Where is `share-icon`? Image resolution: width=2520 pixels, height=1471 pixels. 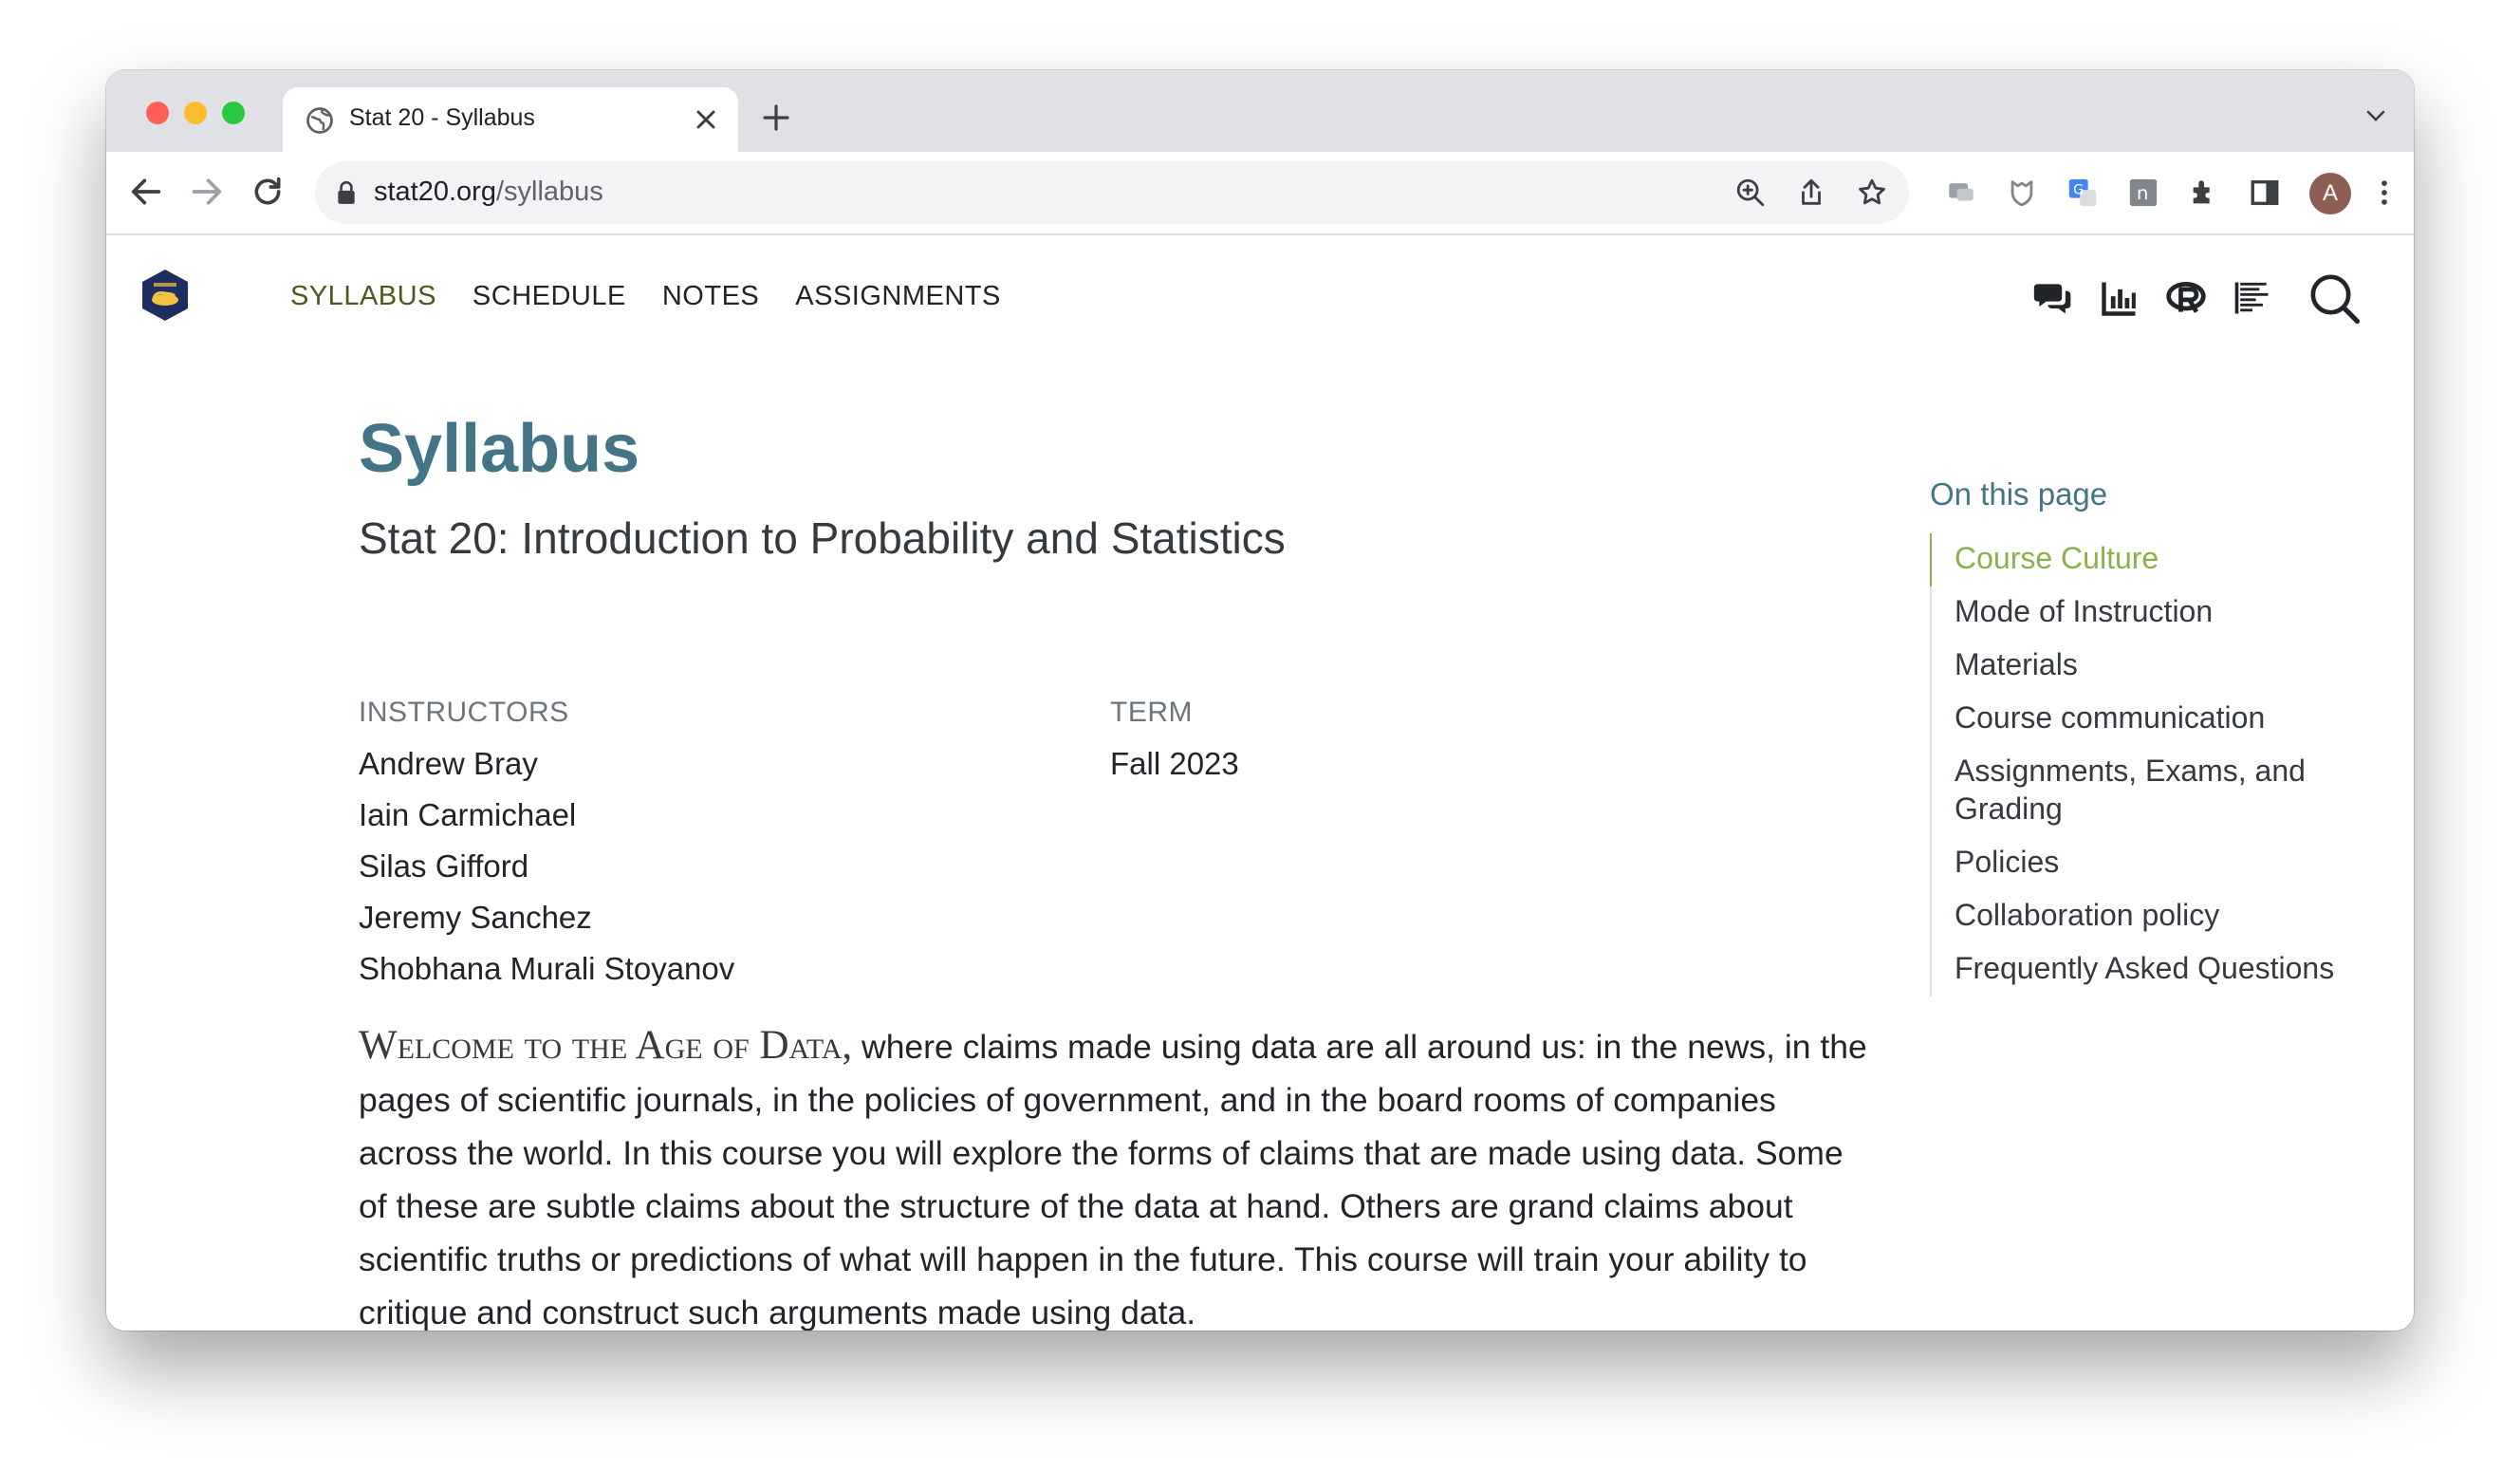 share-icon is located at coordinates (1811, 193).